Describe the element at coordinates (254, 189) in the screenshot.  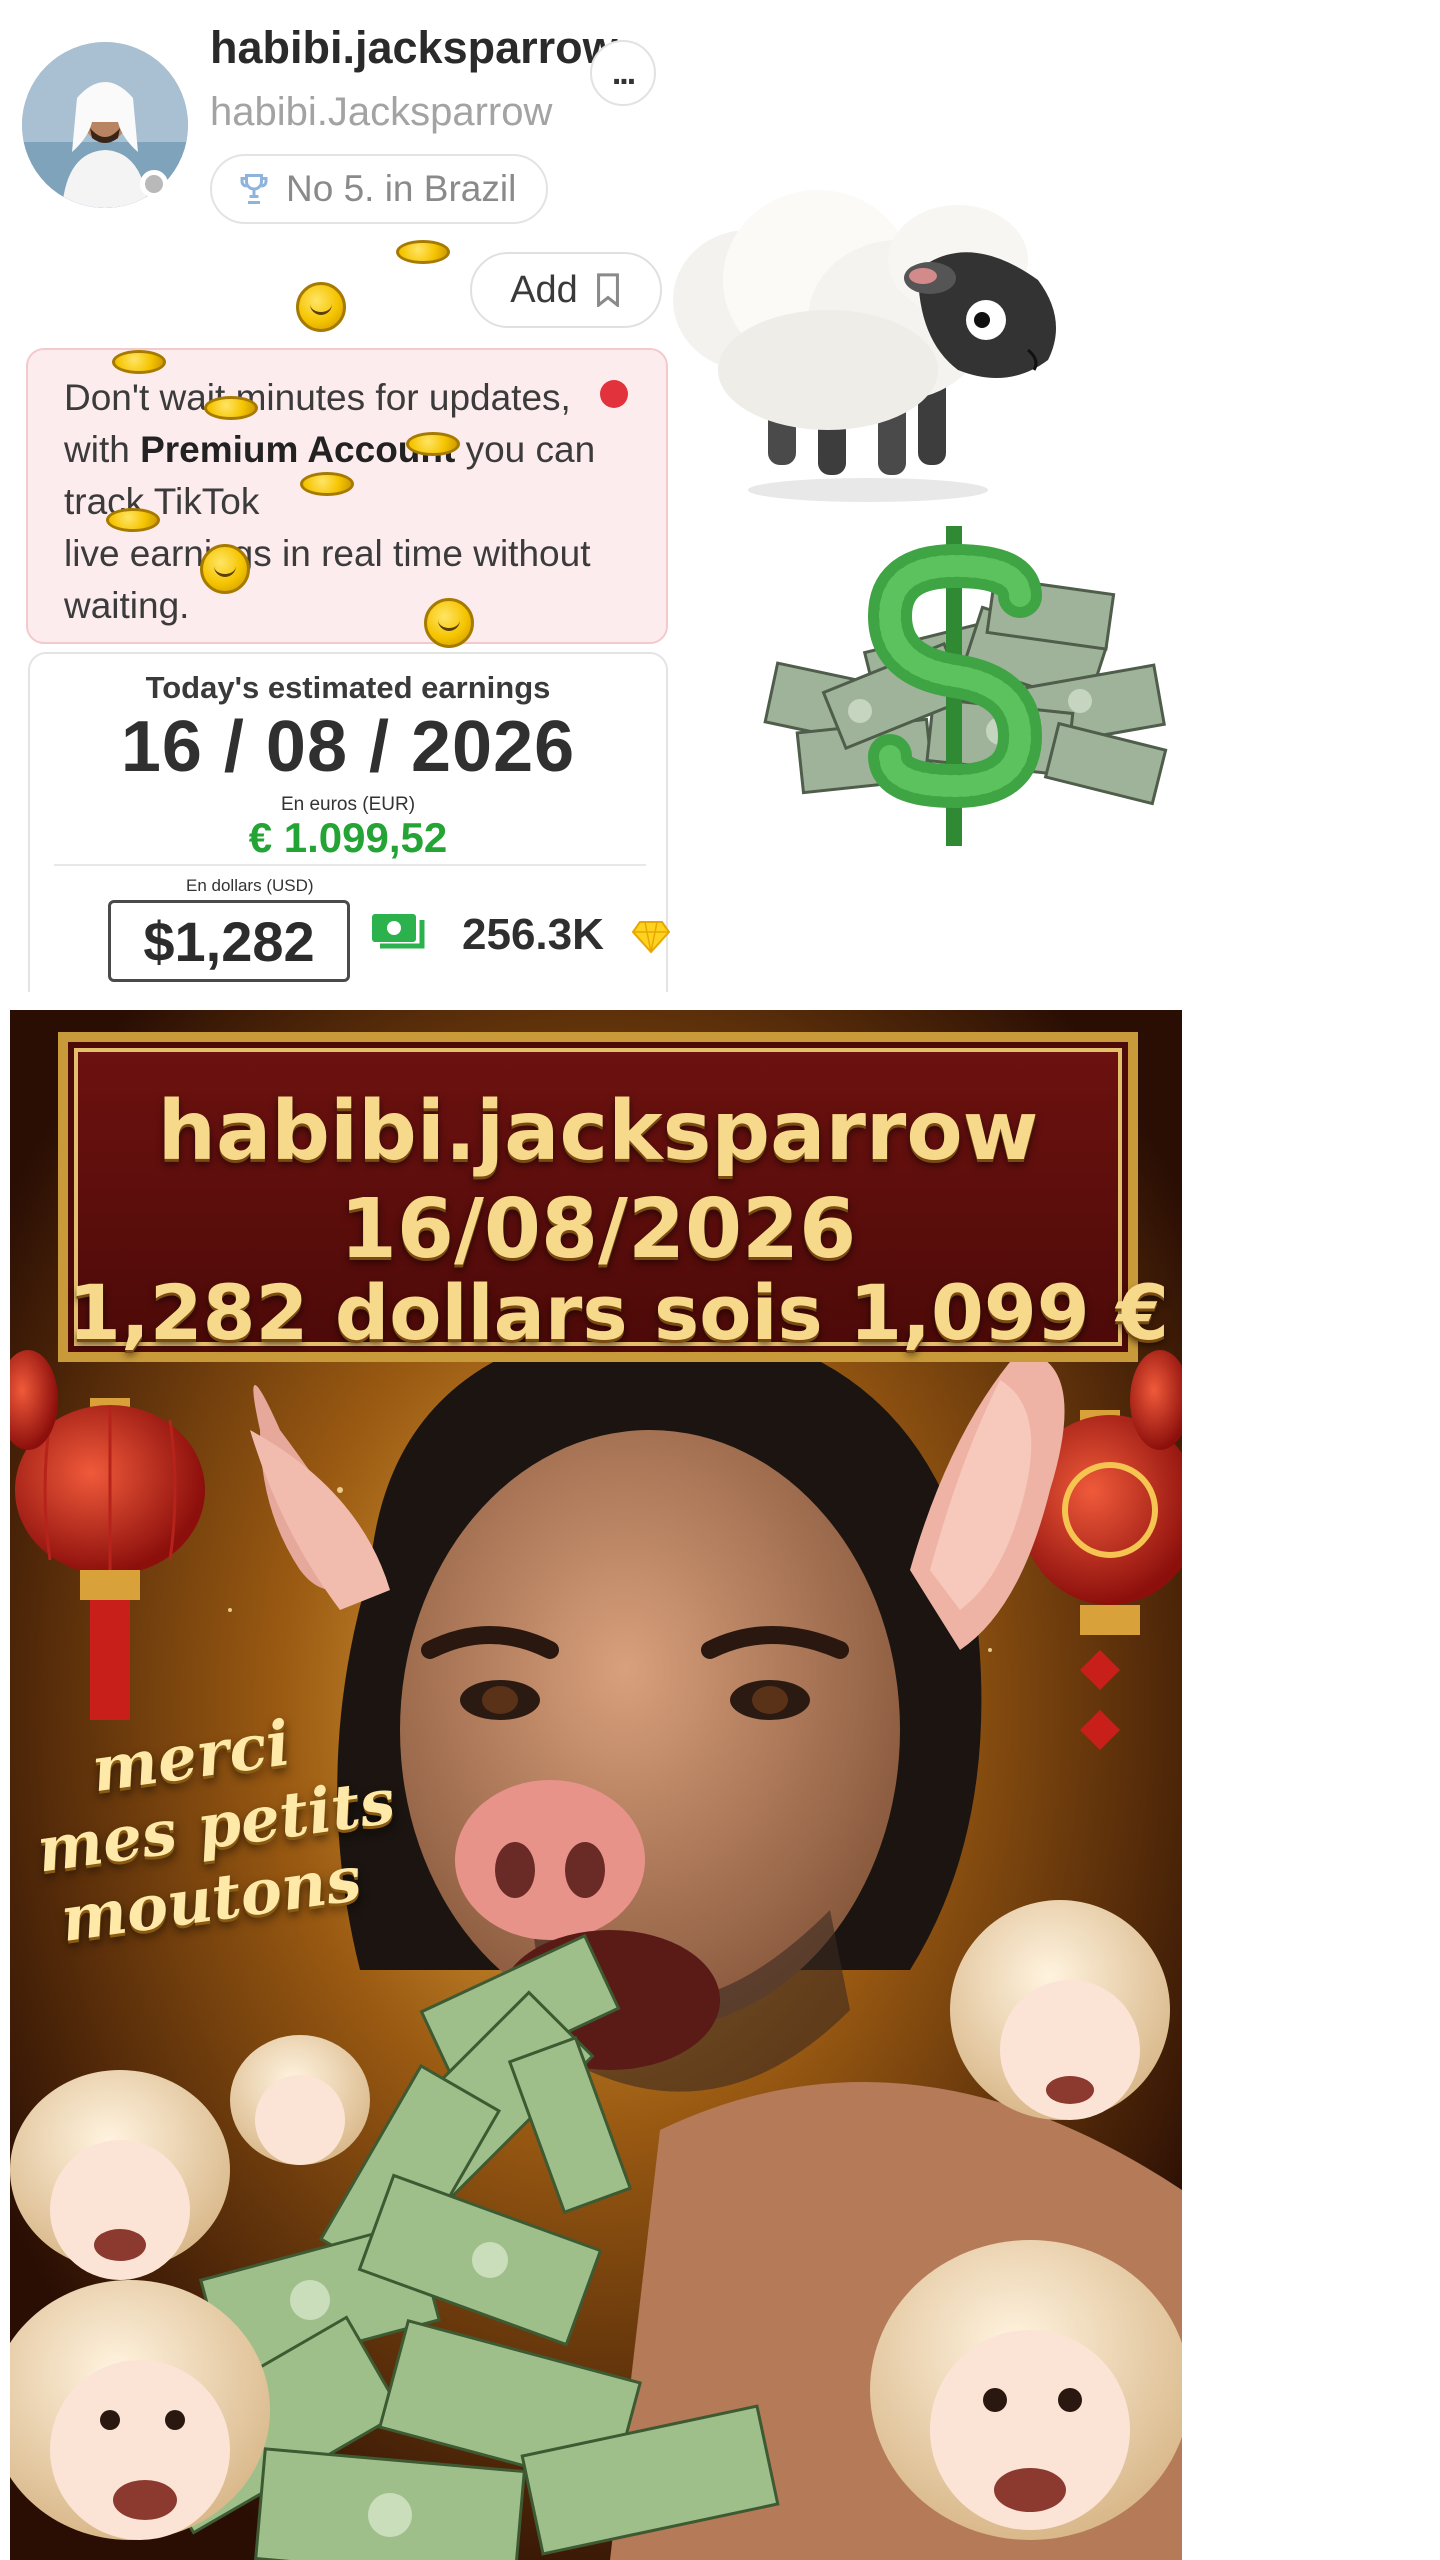
I see `trophy-icon` at that location.